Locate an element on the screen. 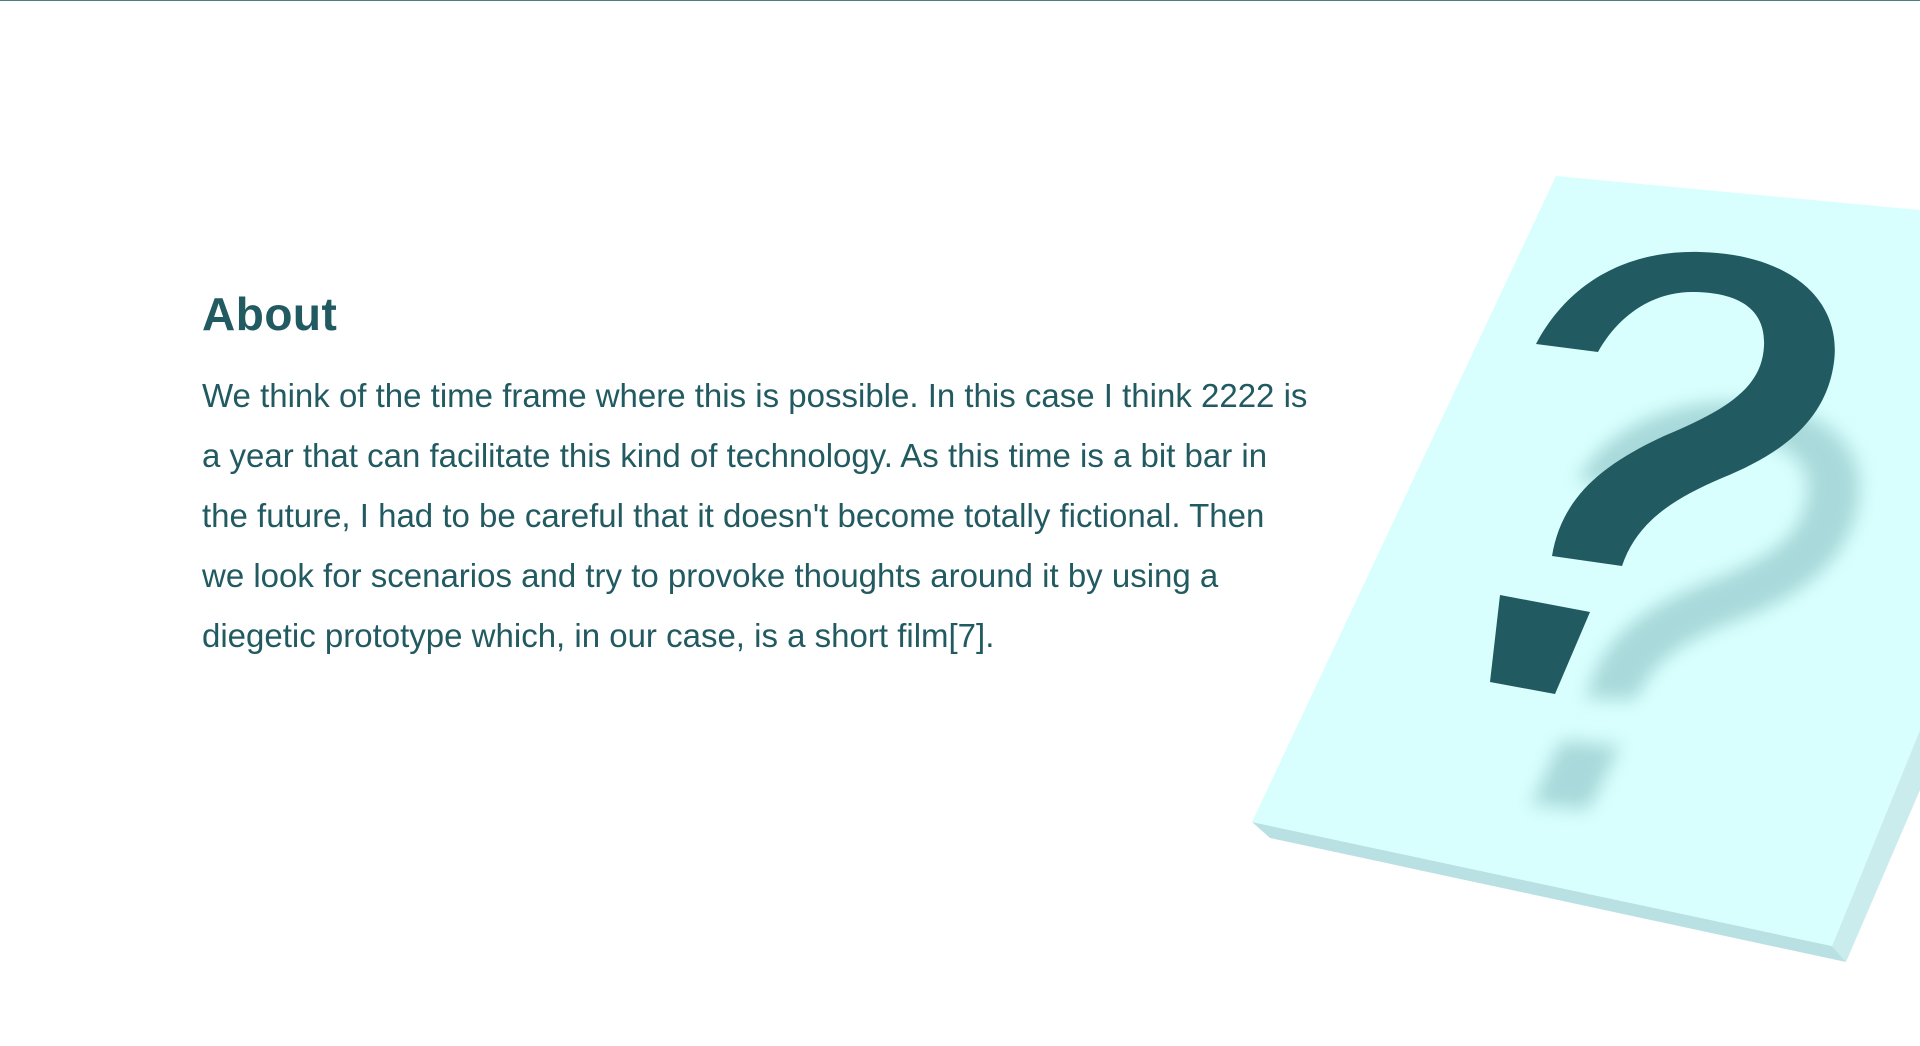 This screenshot has height=1046, width=1920. about-heading: About is located at coordinates (270, 314).